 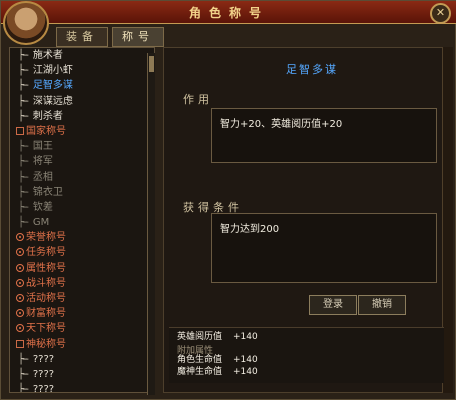 What do you see at coordinates (80, 101) in the screenshot?
I see `tree-item: ├--- 深谋远虑` at bounding box center [80, 101].